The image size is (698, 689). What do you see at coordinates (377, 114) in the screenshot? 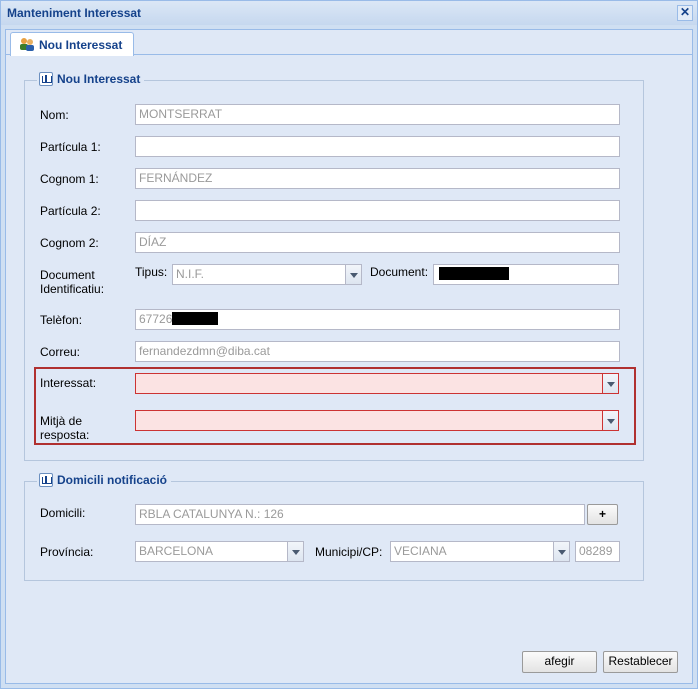
I see `nom-field: MONTSERRAT` at bounding box center [377, 114].